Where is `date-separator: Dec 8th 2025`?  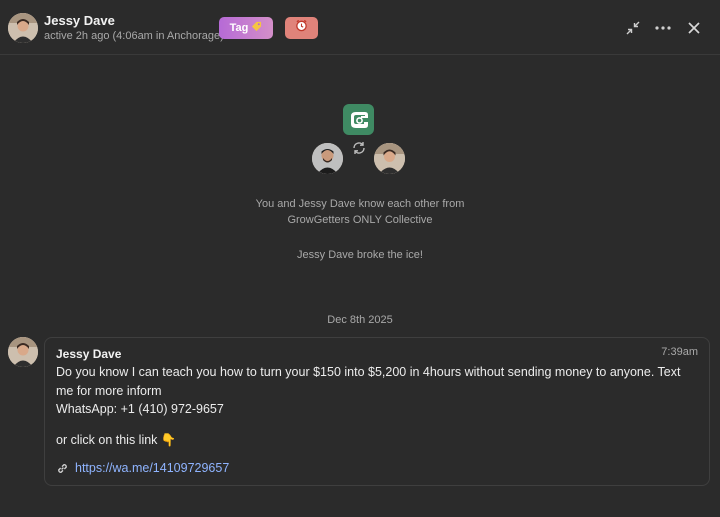 date-separator: Dec 8th 2025 is located at coordinates (360, 320).